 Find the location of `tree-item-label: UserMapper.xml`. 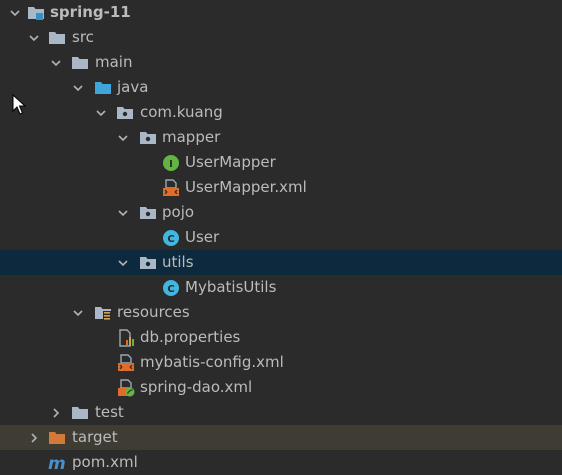

tree-item-label: UserMapper.xml is located at coordinates (246, 187).